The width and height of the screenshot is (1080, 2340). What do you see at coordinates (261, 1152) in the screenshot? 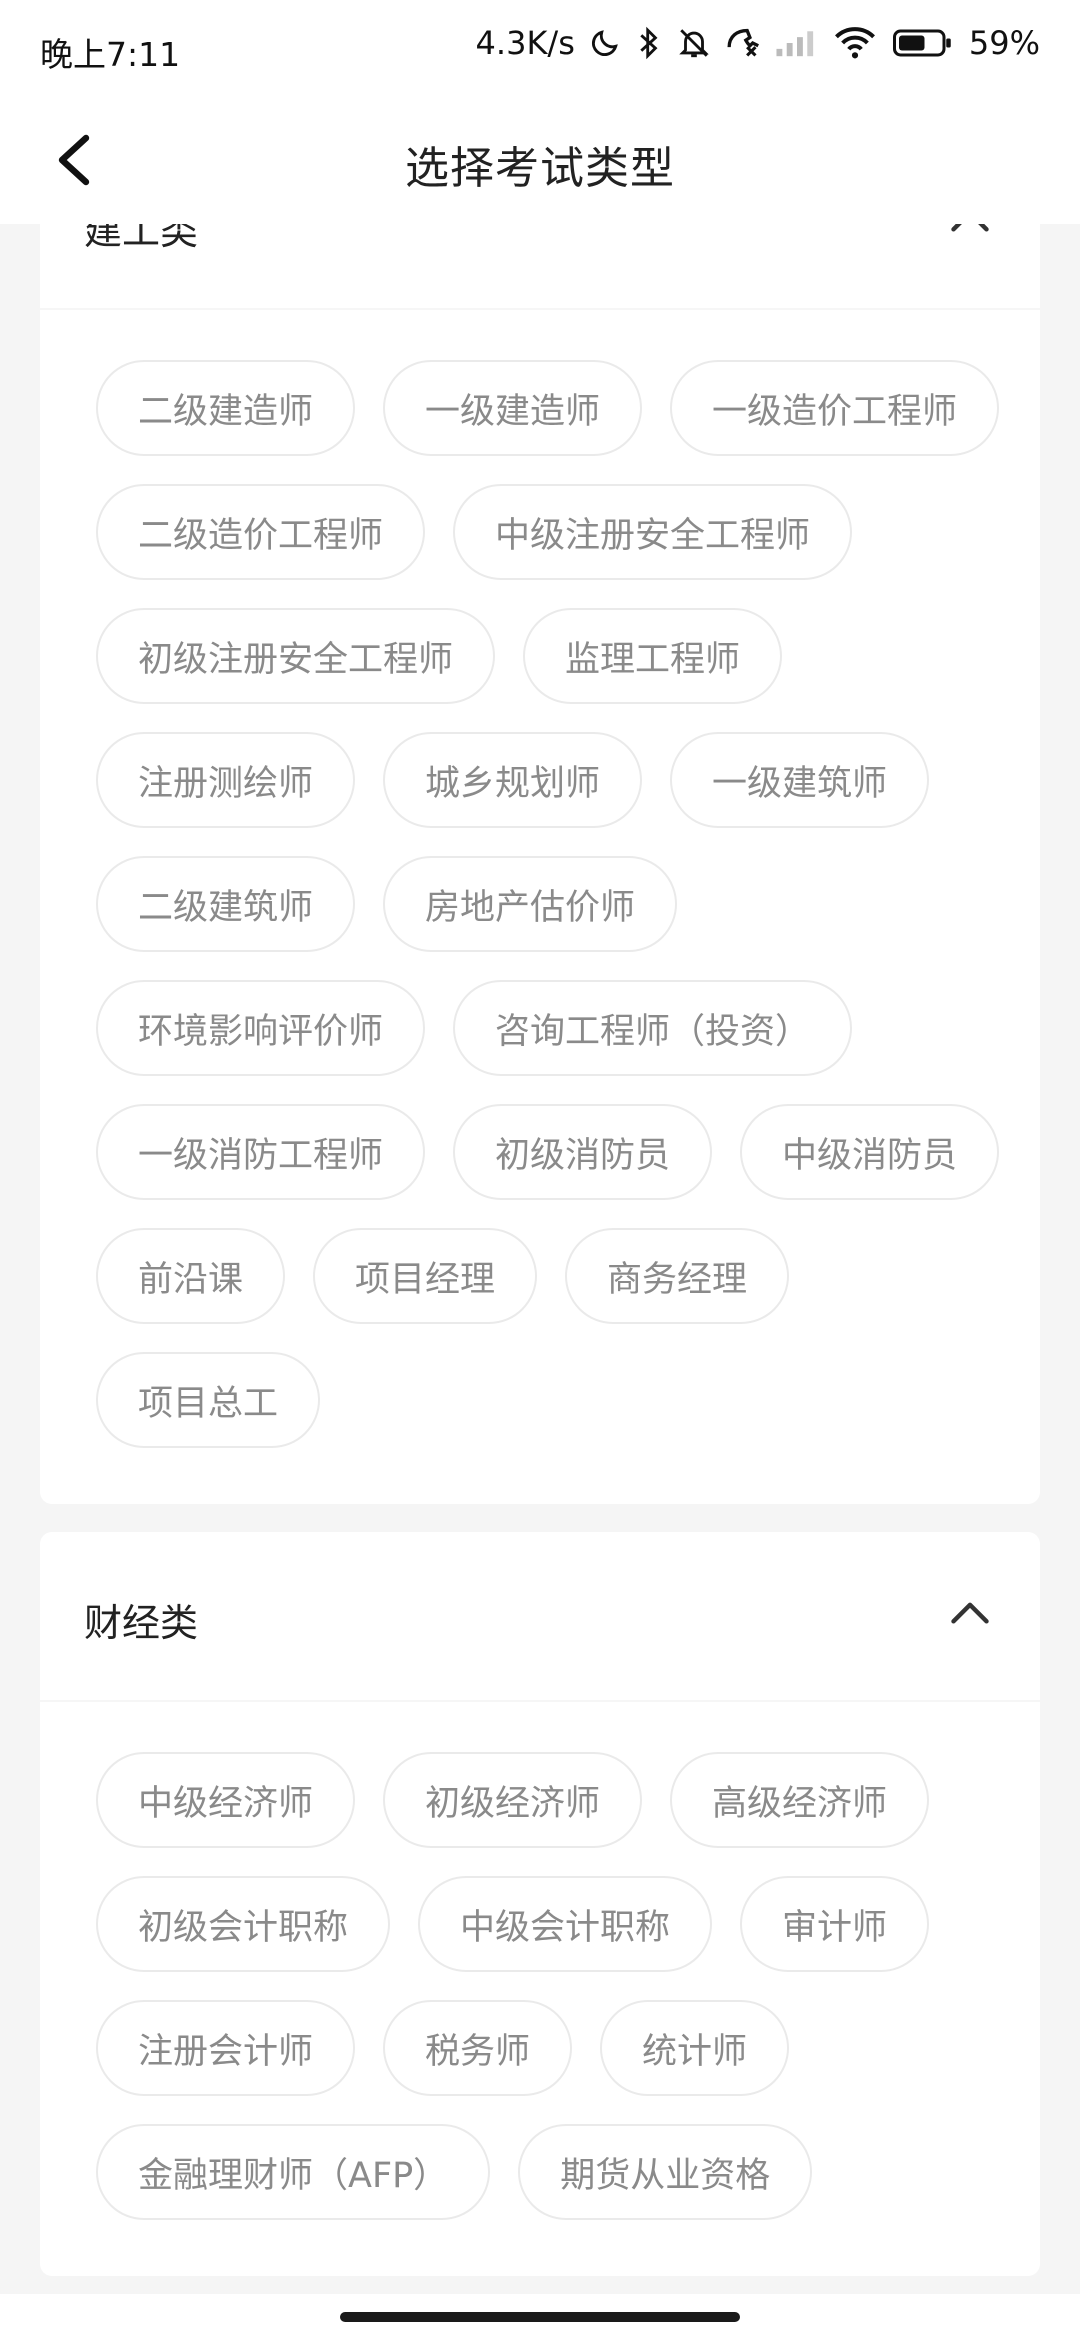
I see `exam-tag: 一级消防工程师` at bounding box center [261, 1152].